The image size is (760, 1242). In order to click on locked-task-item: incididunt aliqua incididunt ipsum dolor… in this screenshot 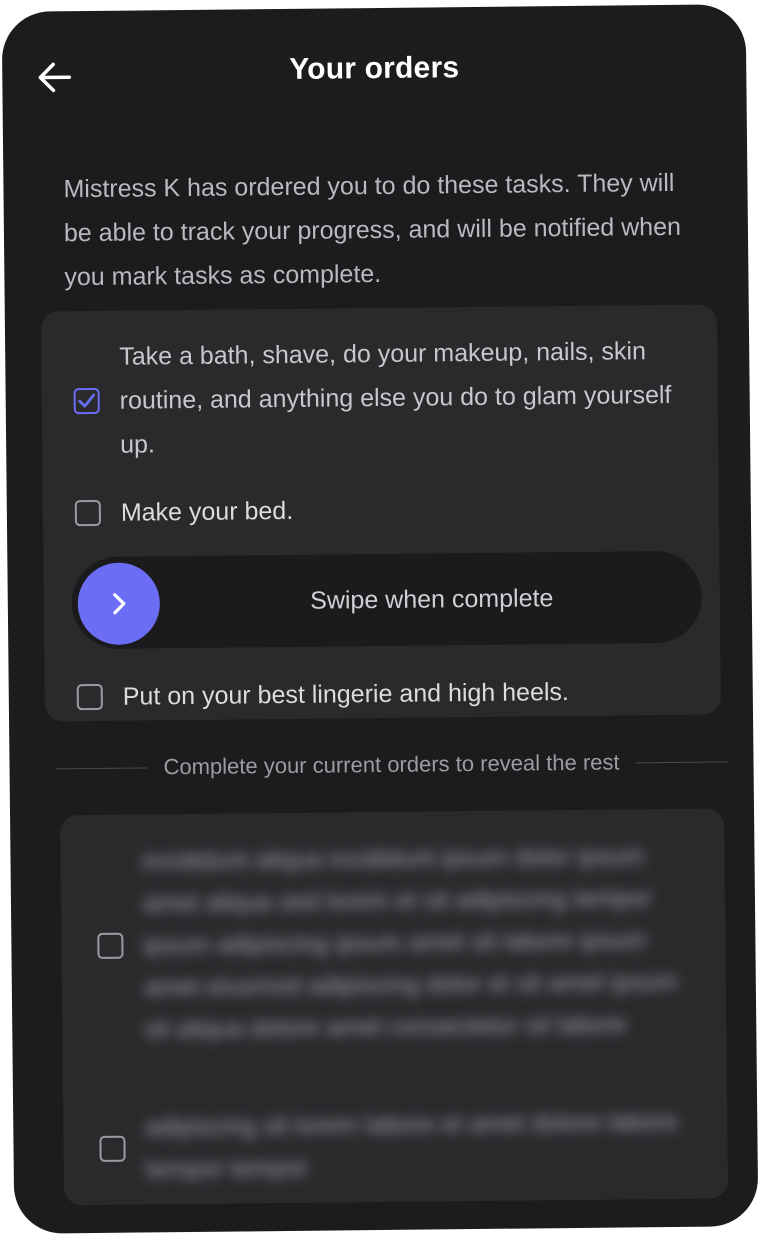, I will do `click(397, 943)`.